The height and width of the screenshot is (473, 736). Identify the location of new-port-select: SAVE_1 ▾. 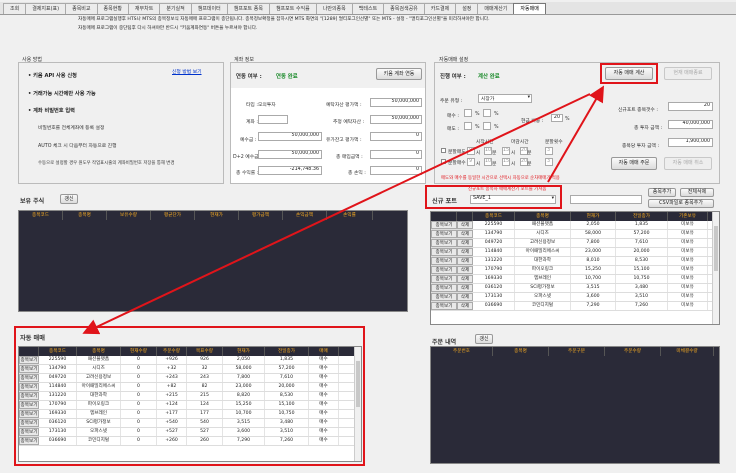
(513, 199).